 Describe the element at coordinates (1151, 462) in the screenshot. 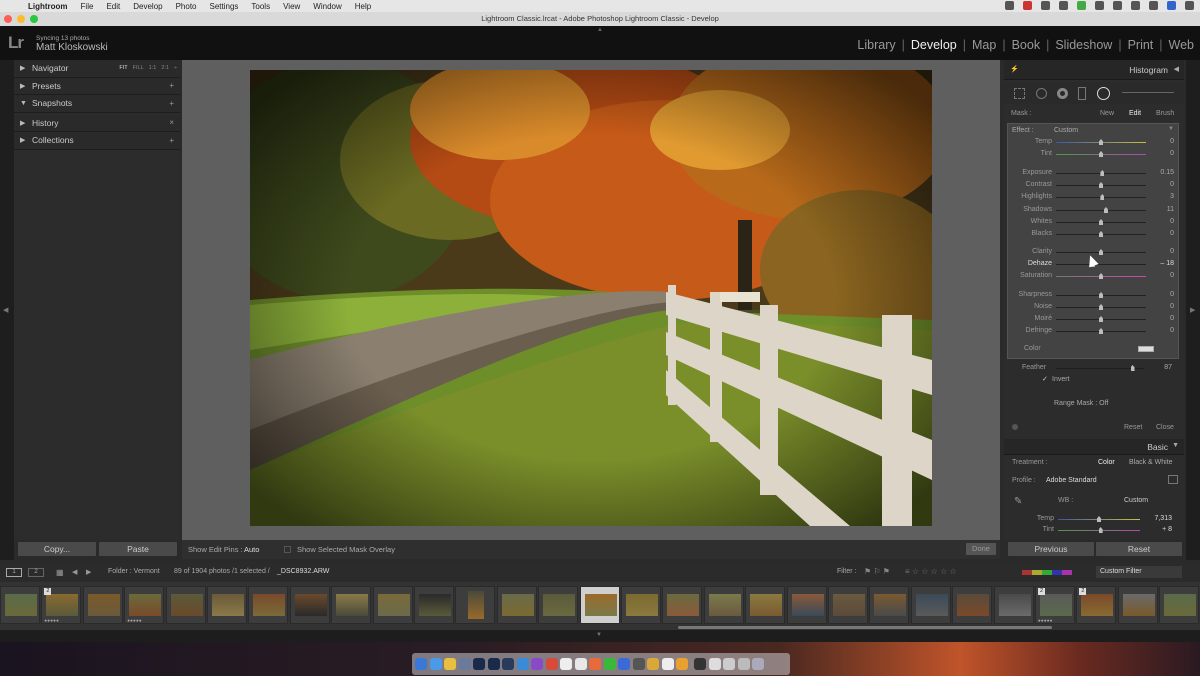

I see `treatment-bw: Black & White` at that location.